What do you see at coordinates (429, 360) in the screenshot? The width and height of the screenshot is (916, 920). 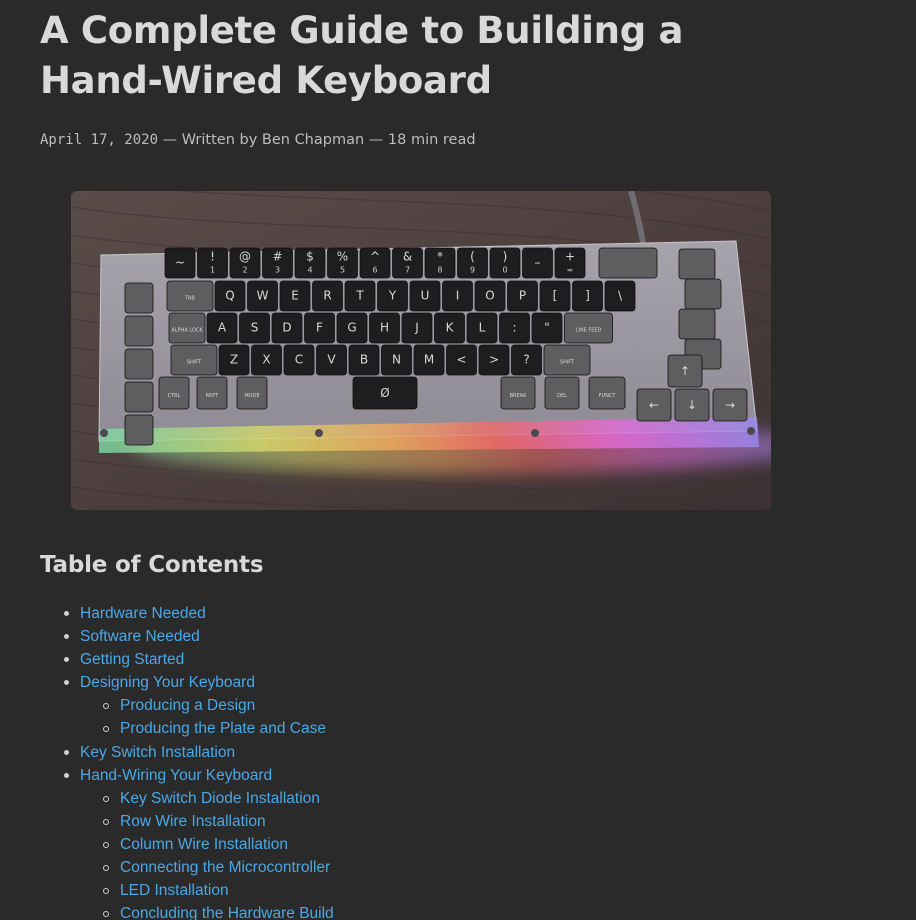 I see `keycap-legend: M` at bounding box center [429, 360].